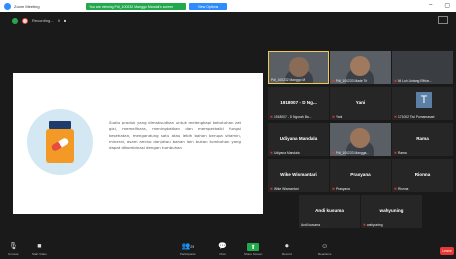 Image resolution: width=456 pixels, height=259 pixels. I want to click on start-video-button: ■ Start Video, so click(39, 249).